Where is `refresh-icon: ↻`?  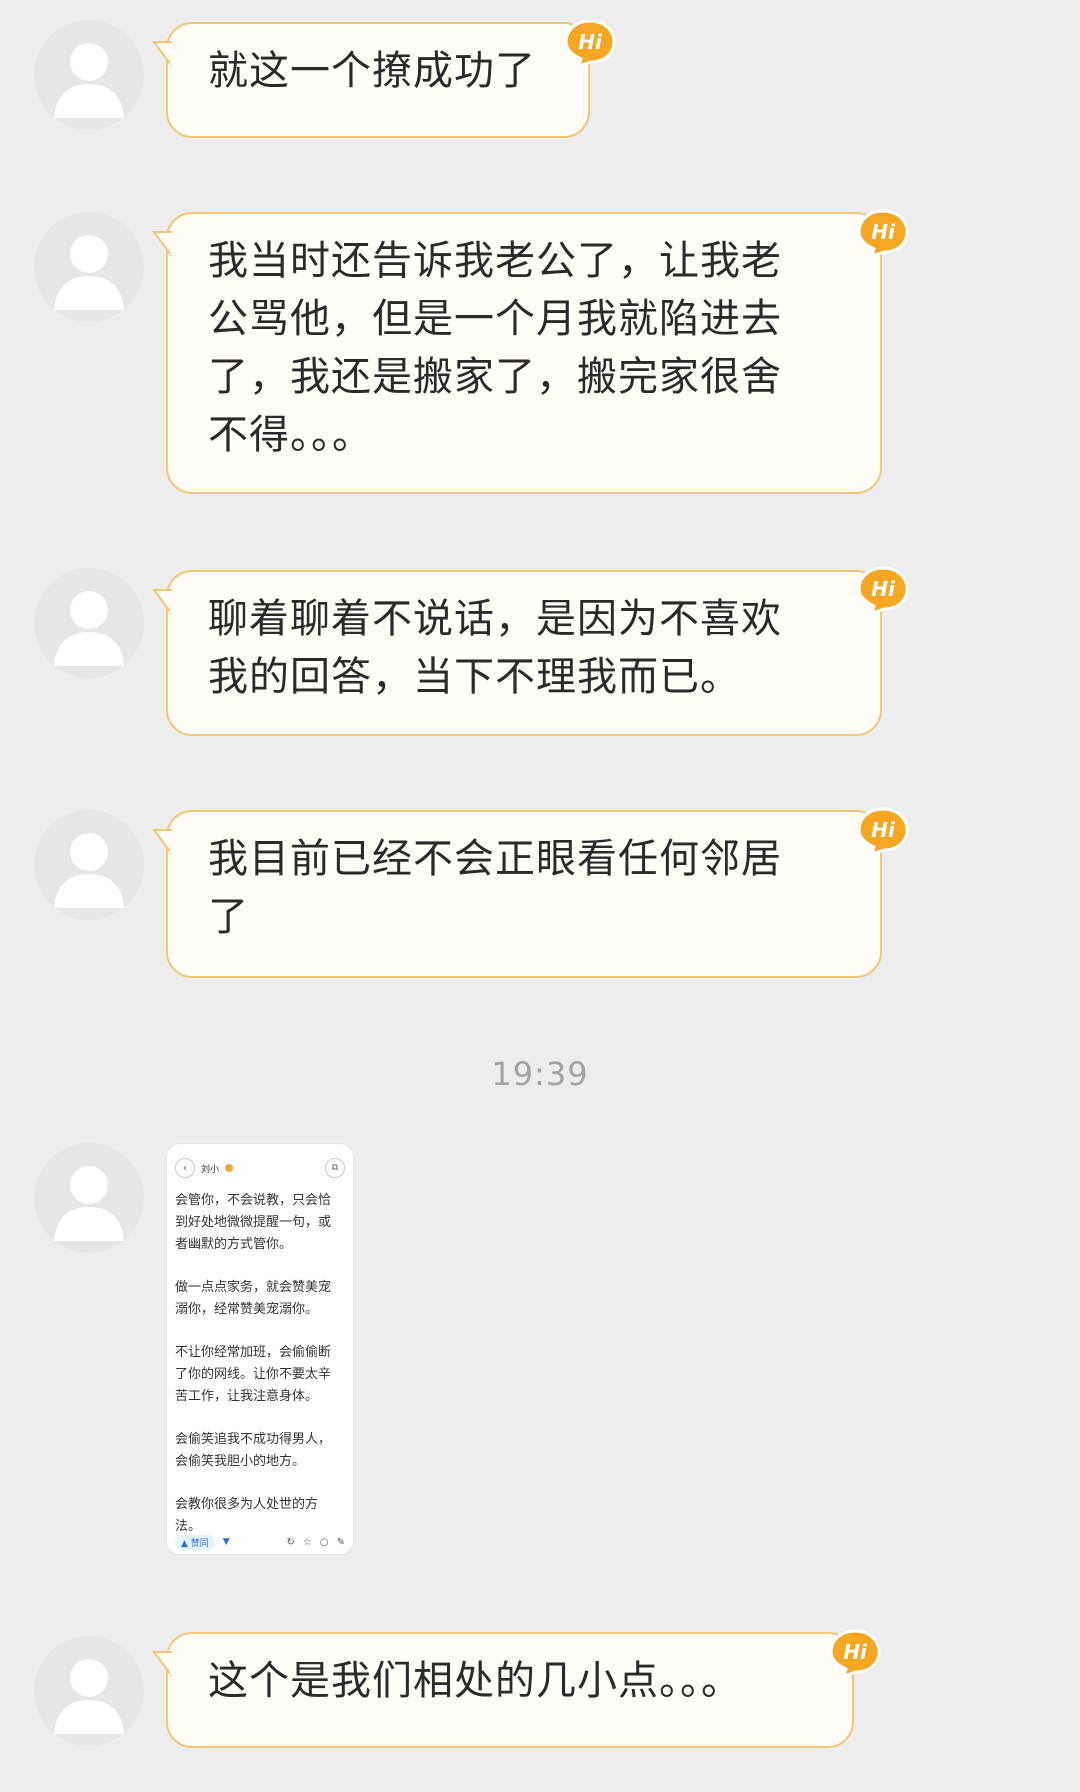
refresh-icon: ↻ is located at coordinates (290, 1542).